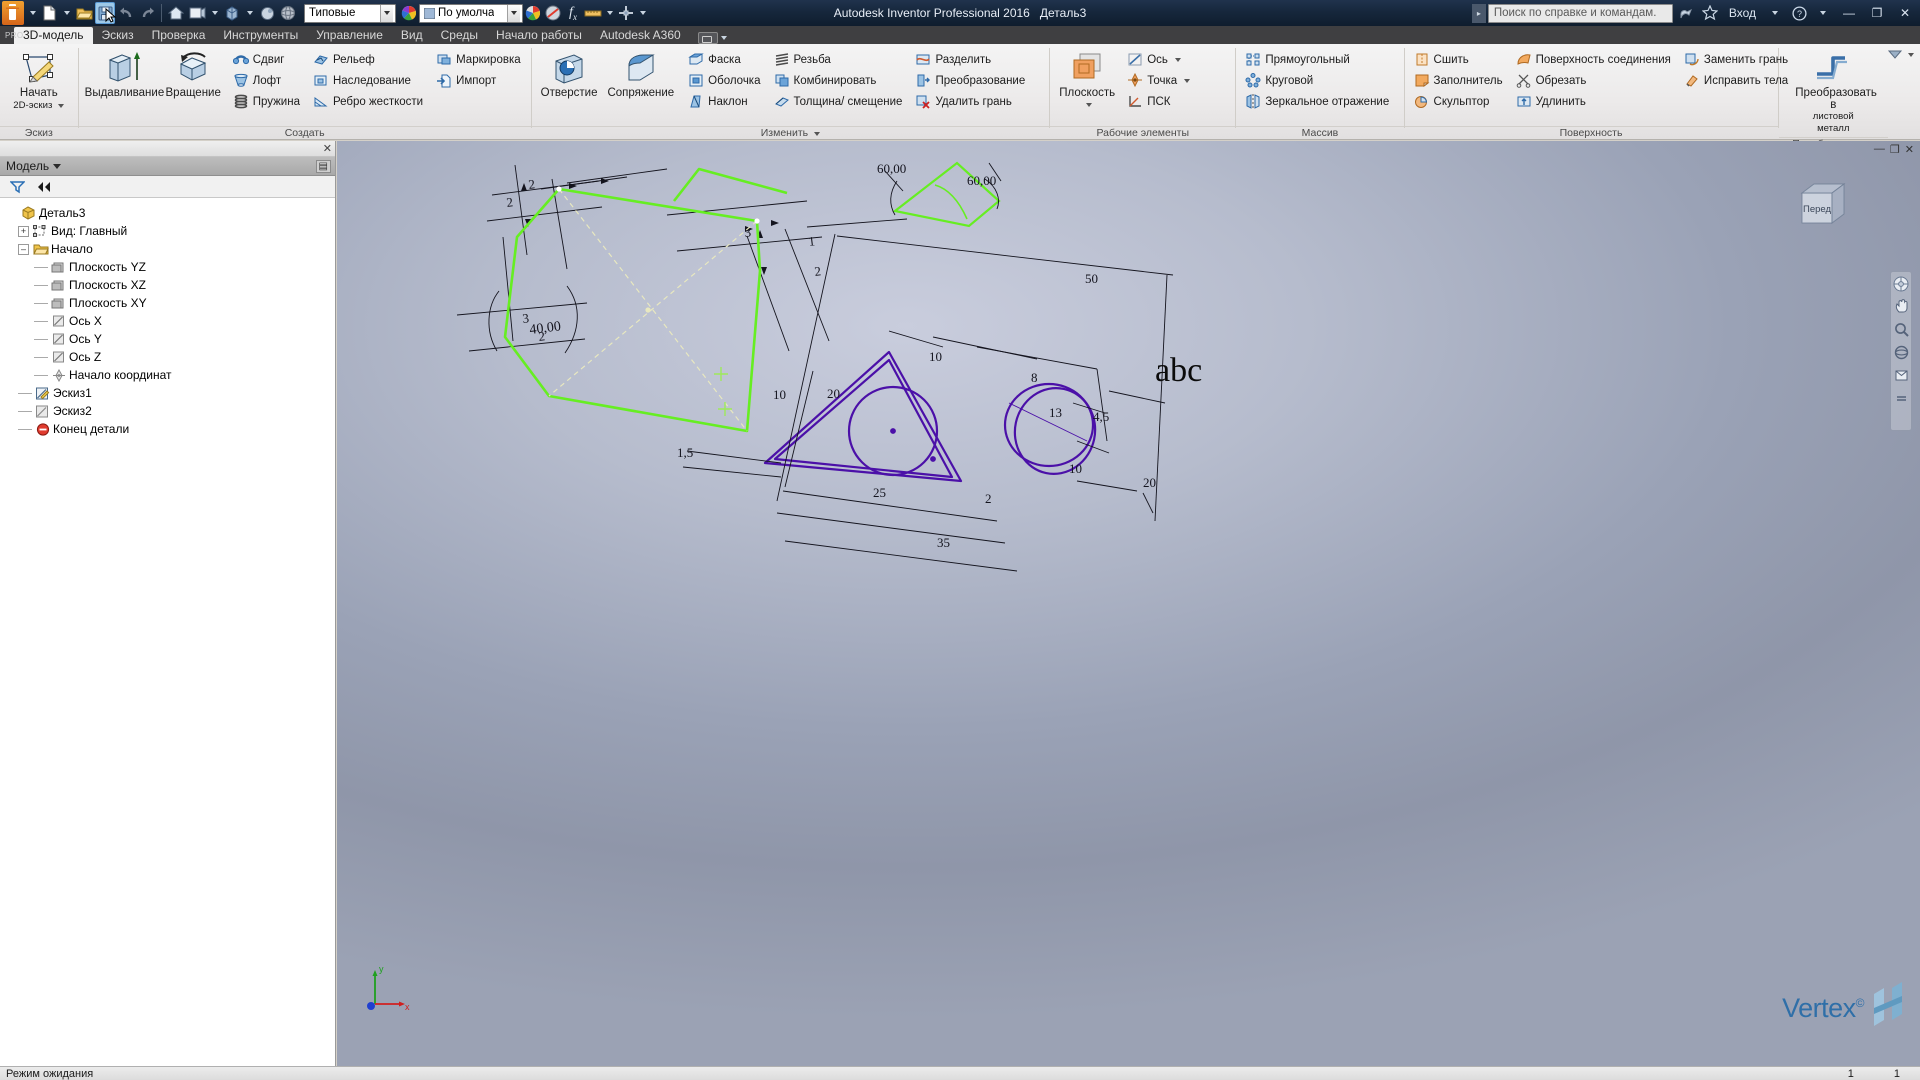 Image resolution: width=1920 pixels, height=1080 pixels. I want to click on new-file-caret-icon, so click(66, 13).